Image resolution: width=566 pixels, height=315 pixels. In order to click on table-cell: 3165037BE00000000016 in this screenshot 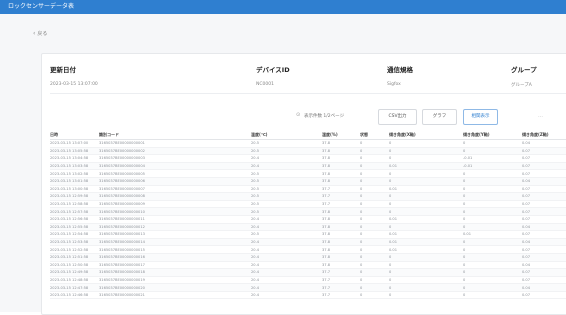, I will do `click(175, 257)`.